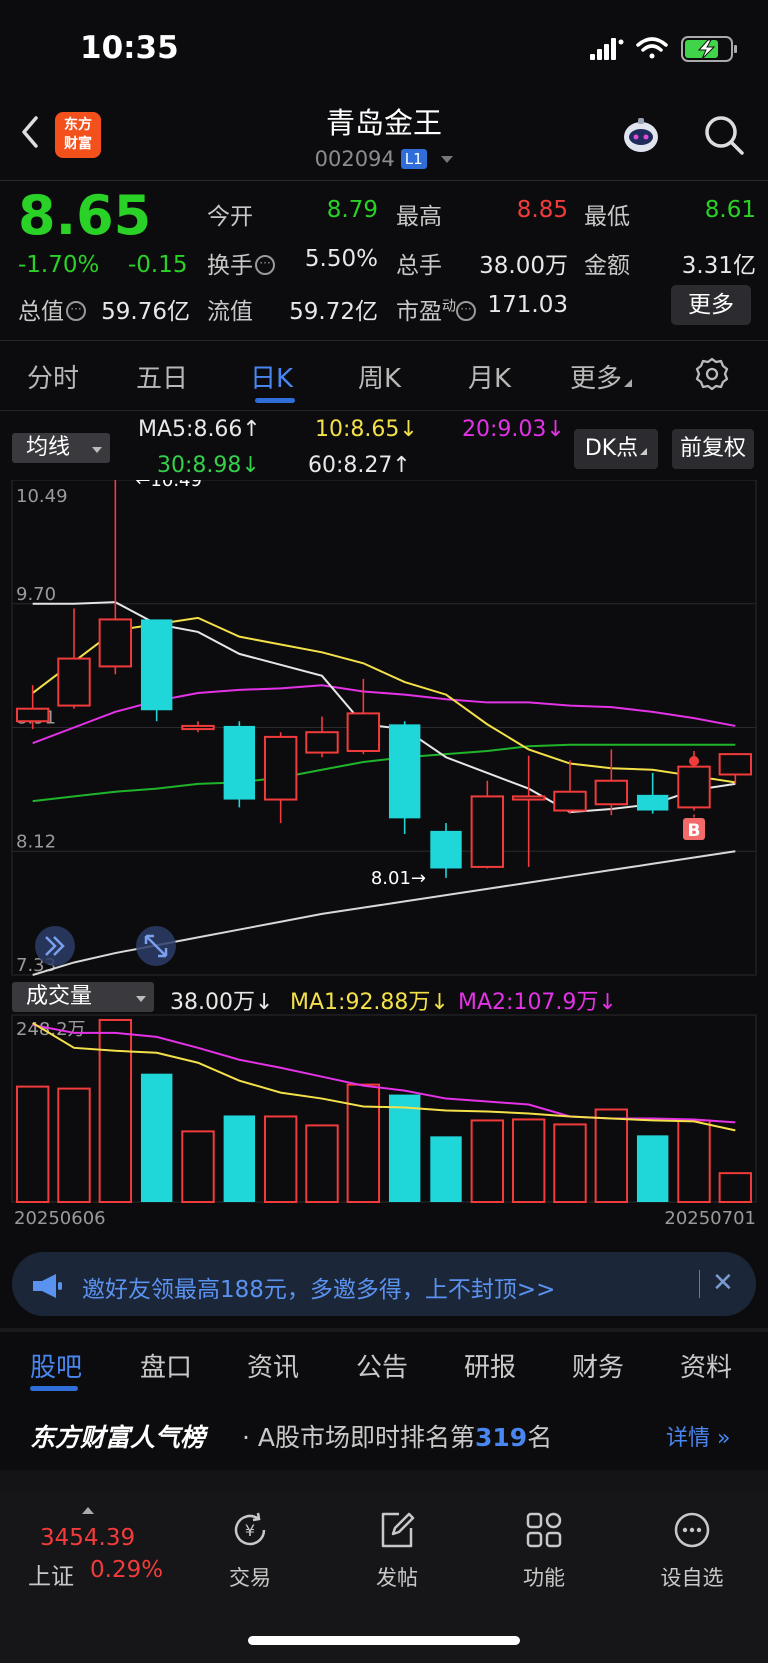  What do you see at coordinates (718, 266) in the screenshot?
I see `amount-value: 3.31亿` at bounding box center [718, 266].